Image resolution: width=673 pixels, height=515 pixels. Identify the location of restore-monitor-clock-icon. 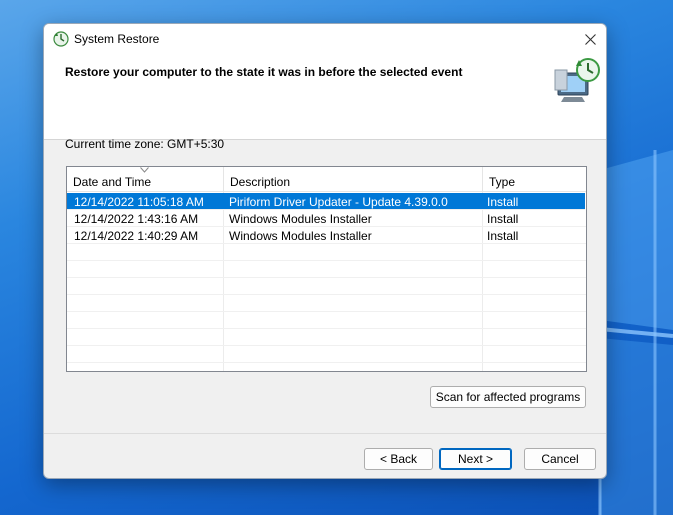
(578, 80).